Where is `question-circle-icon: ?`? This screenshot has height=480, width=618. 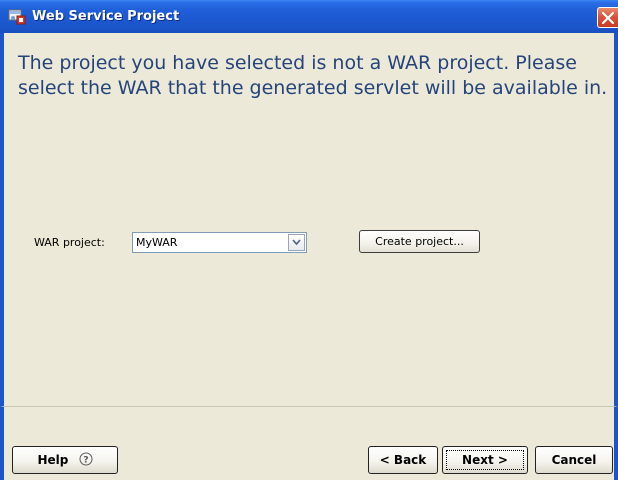
question-circle-icon: ? is located at coordinates (86, 459).